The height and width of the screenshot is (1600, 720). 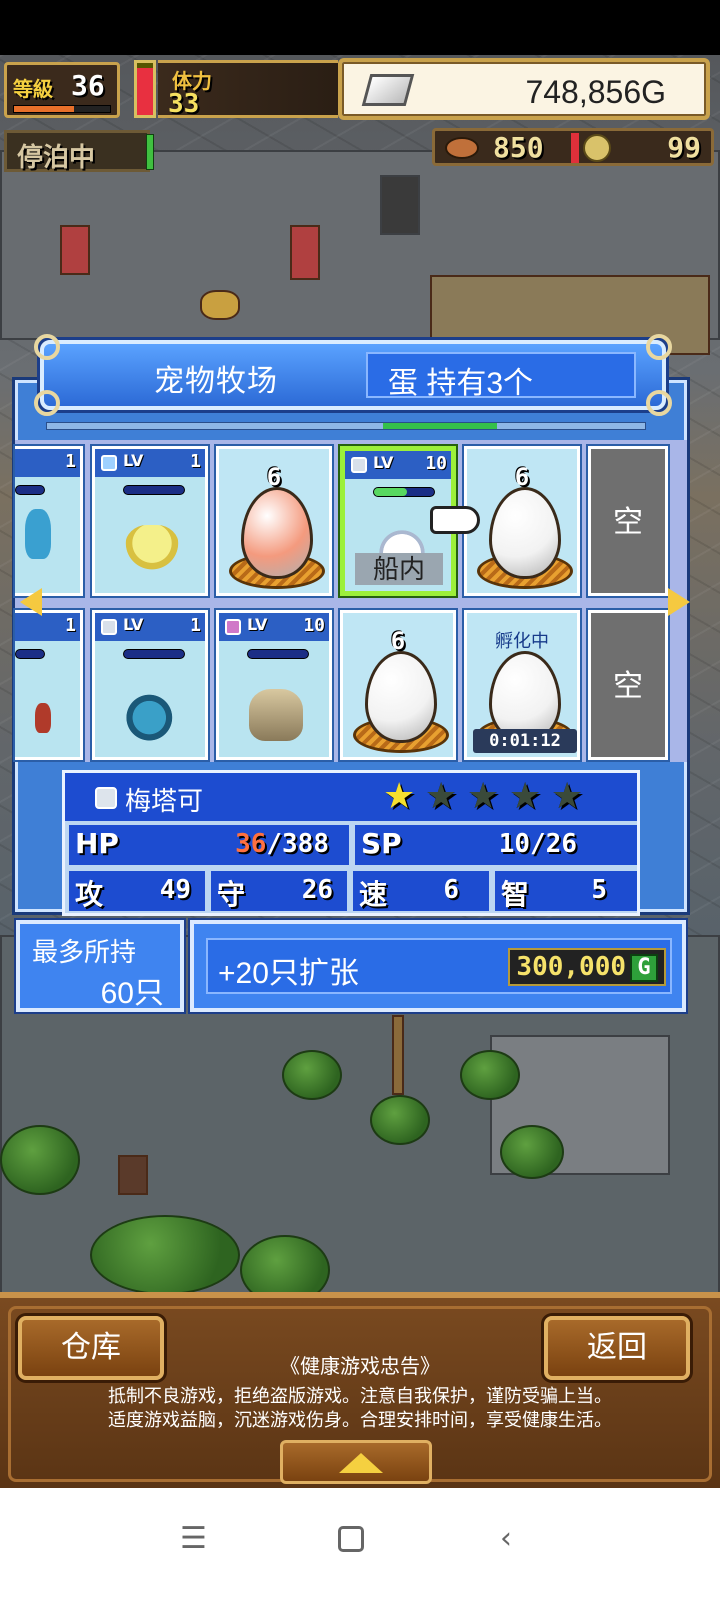 I want to click on anchor-status-badge: 停泊中, so click(x=77, y=151).